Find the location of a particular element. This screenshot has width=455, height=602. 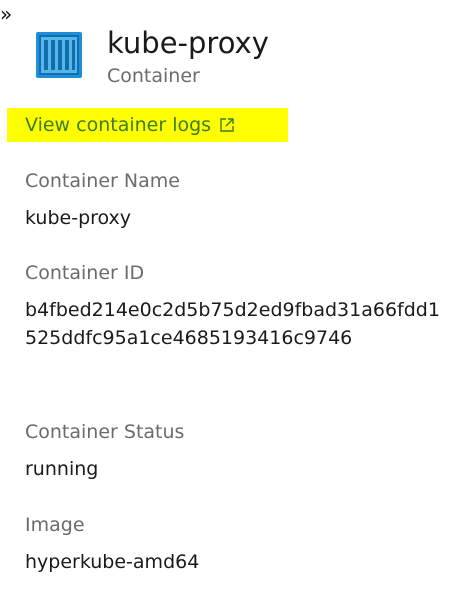

container-status-label: Container Status is located at coordinates (105, 432).